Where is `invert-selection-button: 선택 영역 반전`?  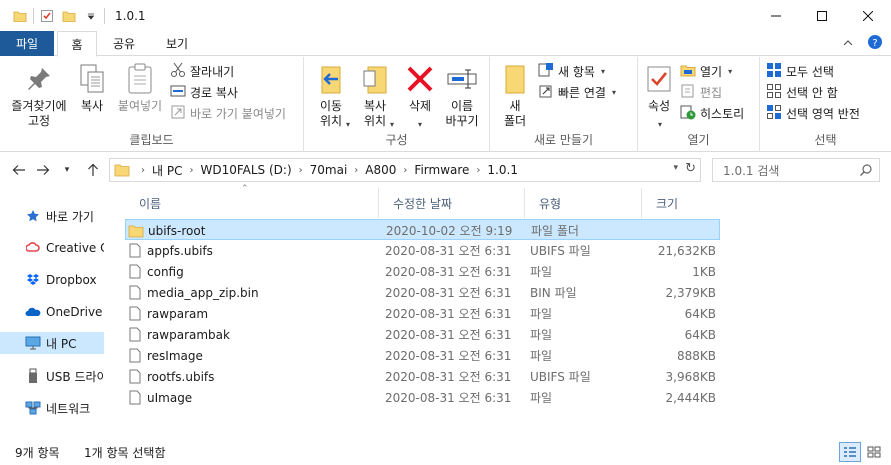
invert-selection-button: 선택 영역 반전 is located at coordinates (813, 113).